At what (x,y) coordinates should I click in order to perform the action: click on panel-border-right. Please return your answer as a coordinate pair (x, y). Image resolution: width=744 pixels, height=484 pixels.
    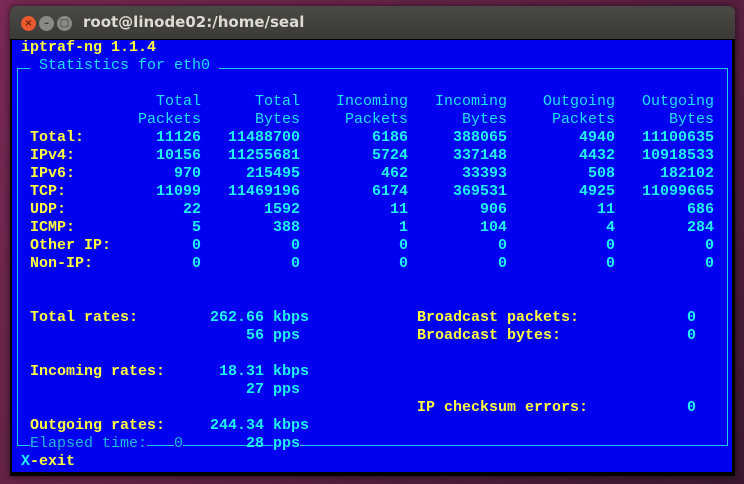
    Looking at the image, I should click on (727, 257).